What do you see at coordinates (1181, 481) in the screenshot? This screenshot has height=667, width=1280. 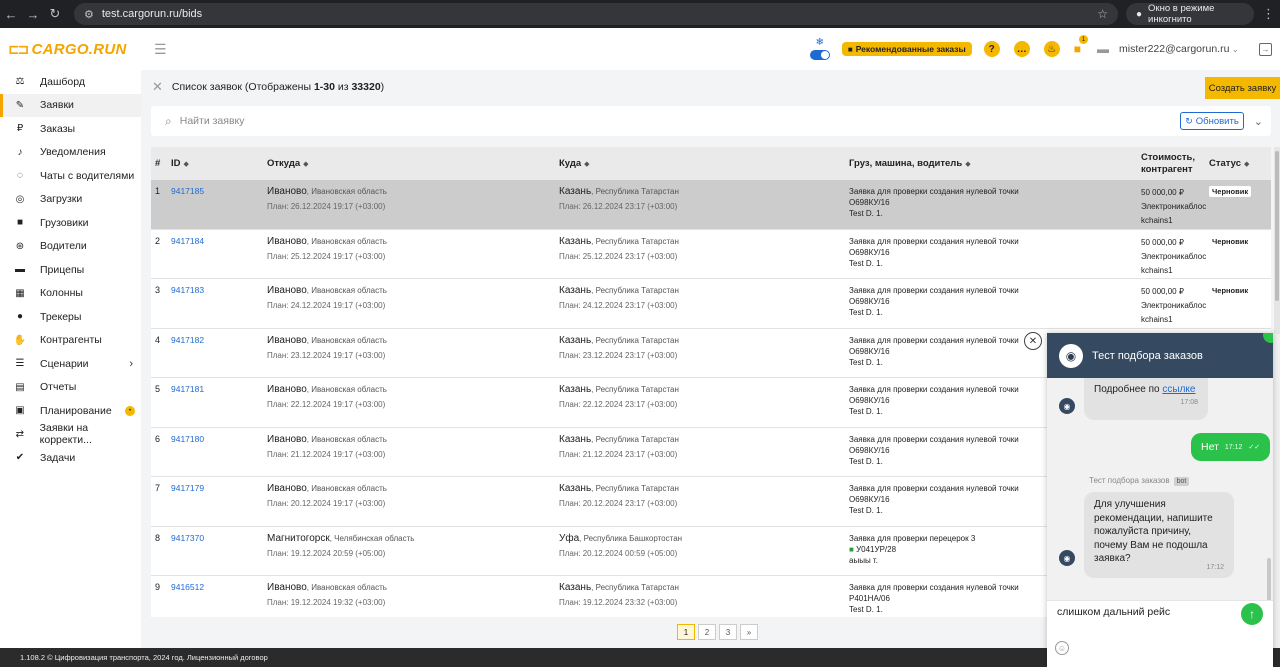 I see `bot-tag: bot` at bounding box center [1181, 481].